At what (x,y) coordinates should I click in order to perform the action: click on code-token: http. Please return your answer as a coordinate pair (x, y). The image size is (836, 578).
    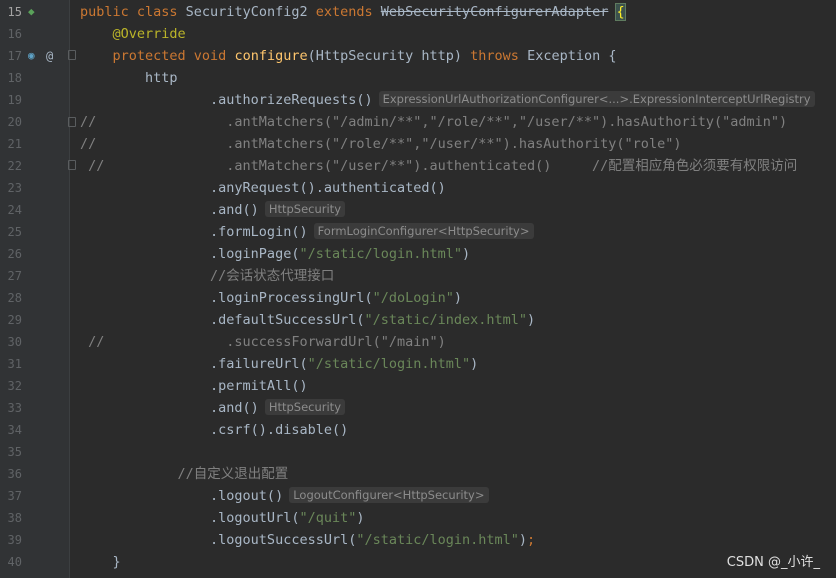
    Looking at the image, I should click on (129, 78).